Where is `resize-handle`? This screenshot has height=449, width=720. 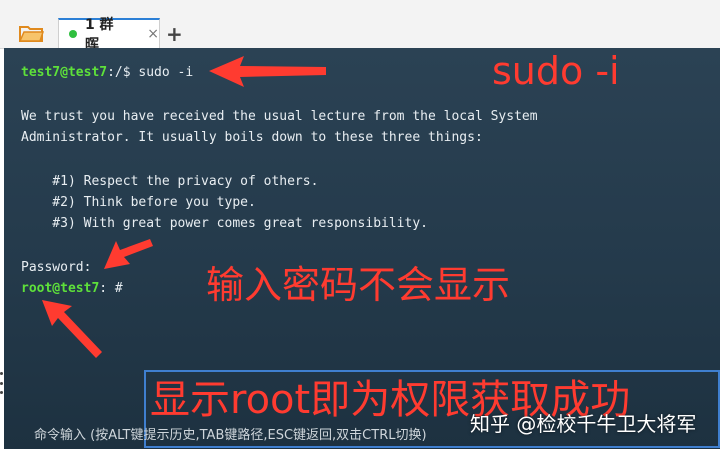
resize-handle is located at coordinates (2, 383).